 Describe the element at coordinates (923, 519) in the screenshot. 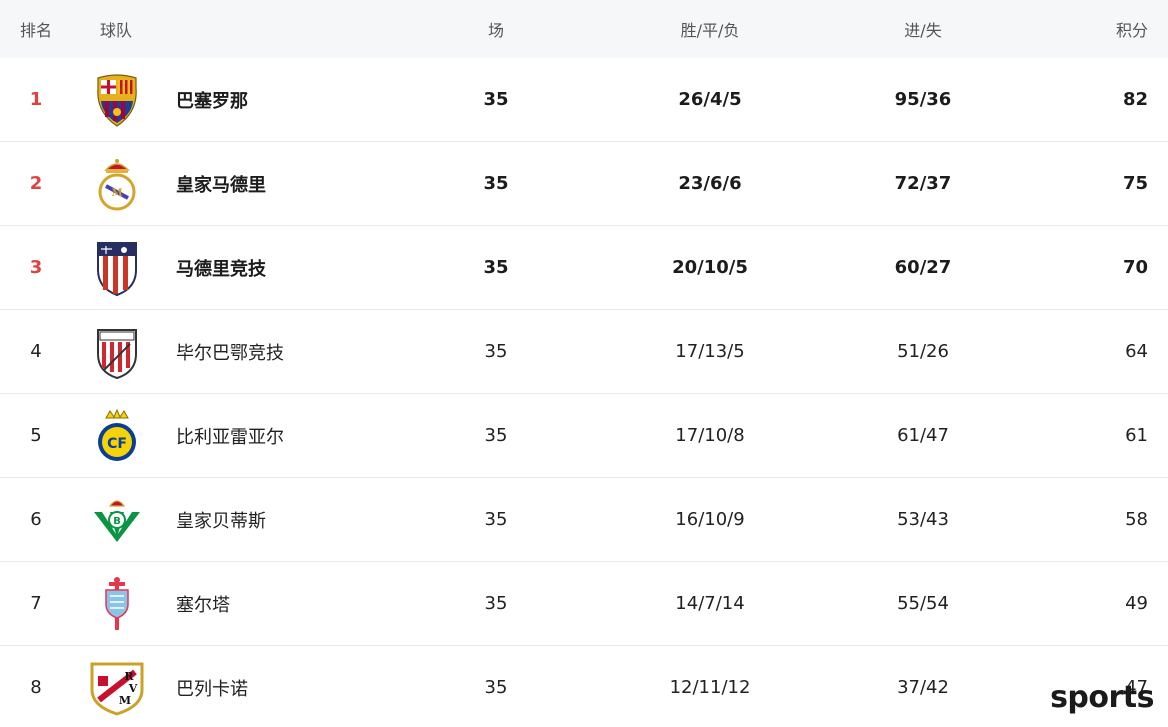

I see `goals-record: 53/43` at that location.